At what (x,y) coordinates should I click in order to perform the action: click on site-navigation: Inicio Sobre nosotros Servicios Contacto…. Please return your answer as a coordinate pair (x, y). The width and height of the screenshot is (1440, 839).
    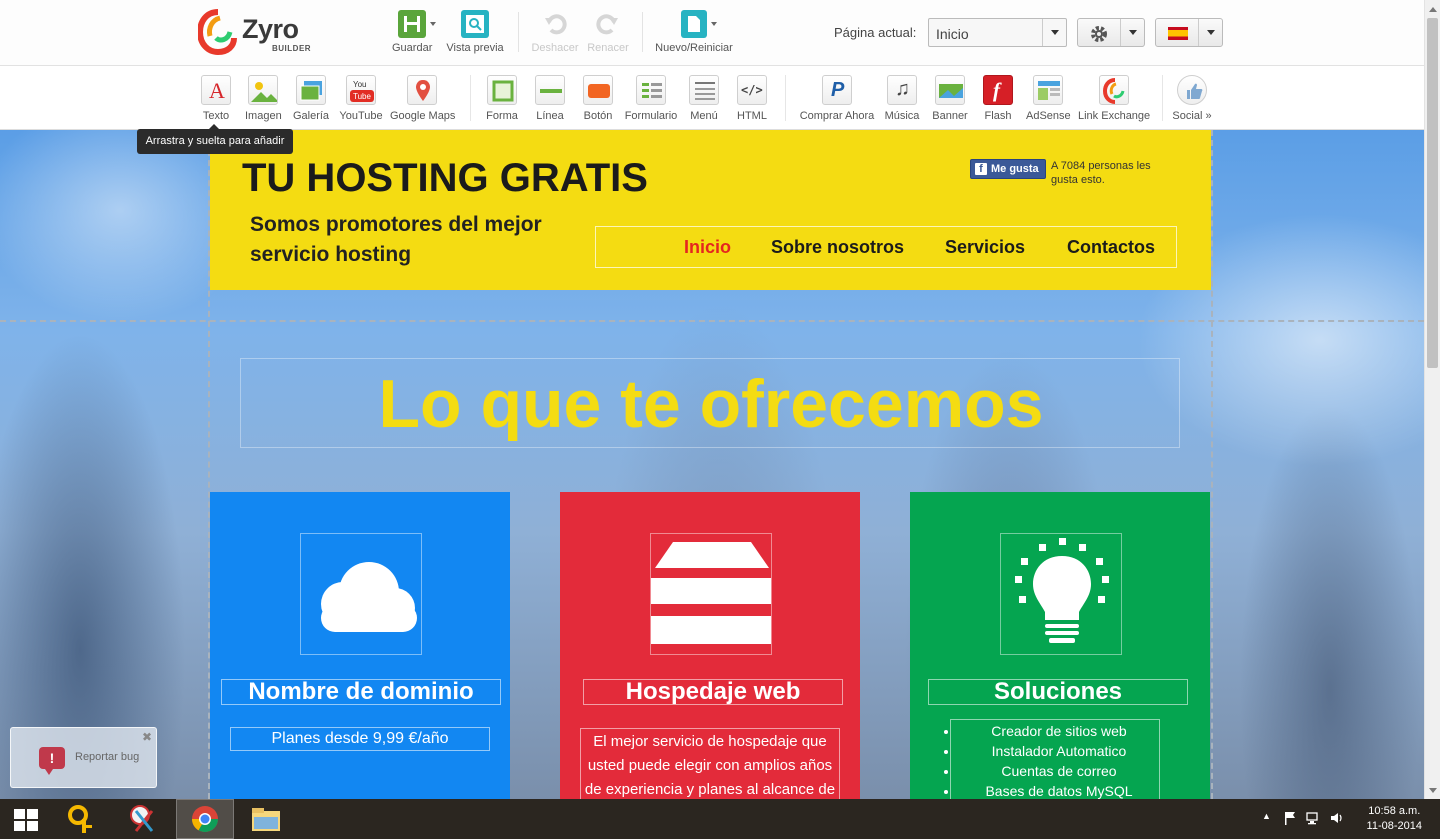
    Looking at the image, I should click on (886, 247).